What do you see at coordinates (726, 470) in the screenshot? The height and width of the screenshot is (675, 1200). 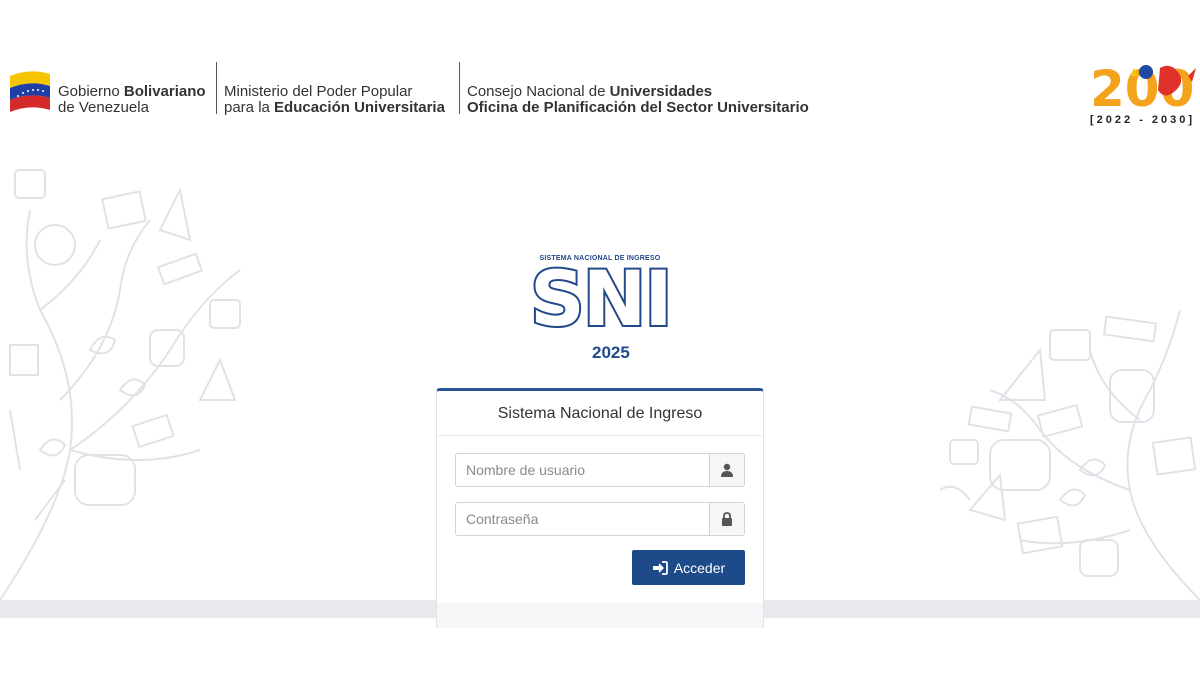 I see `user-icon` at bounding box center [726, 470].